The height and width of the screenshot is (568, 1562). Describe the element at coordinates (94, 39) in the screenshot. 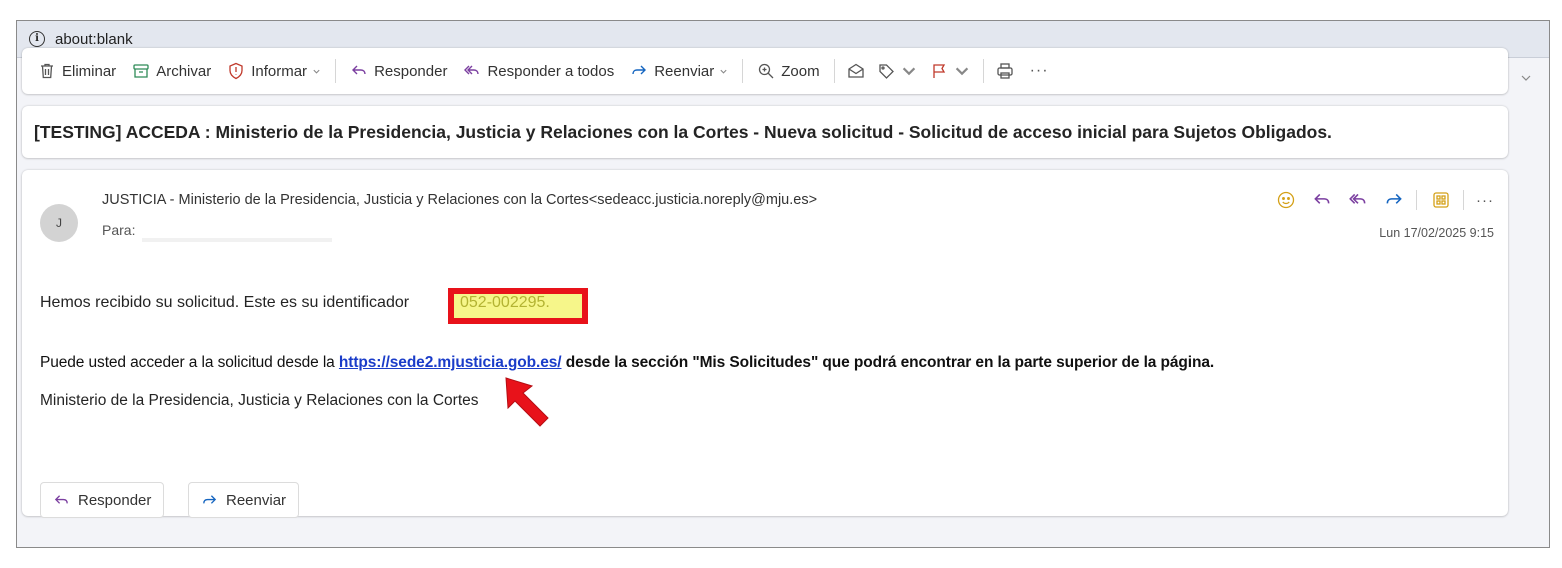

I see `address-url: about:blank` at that location.